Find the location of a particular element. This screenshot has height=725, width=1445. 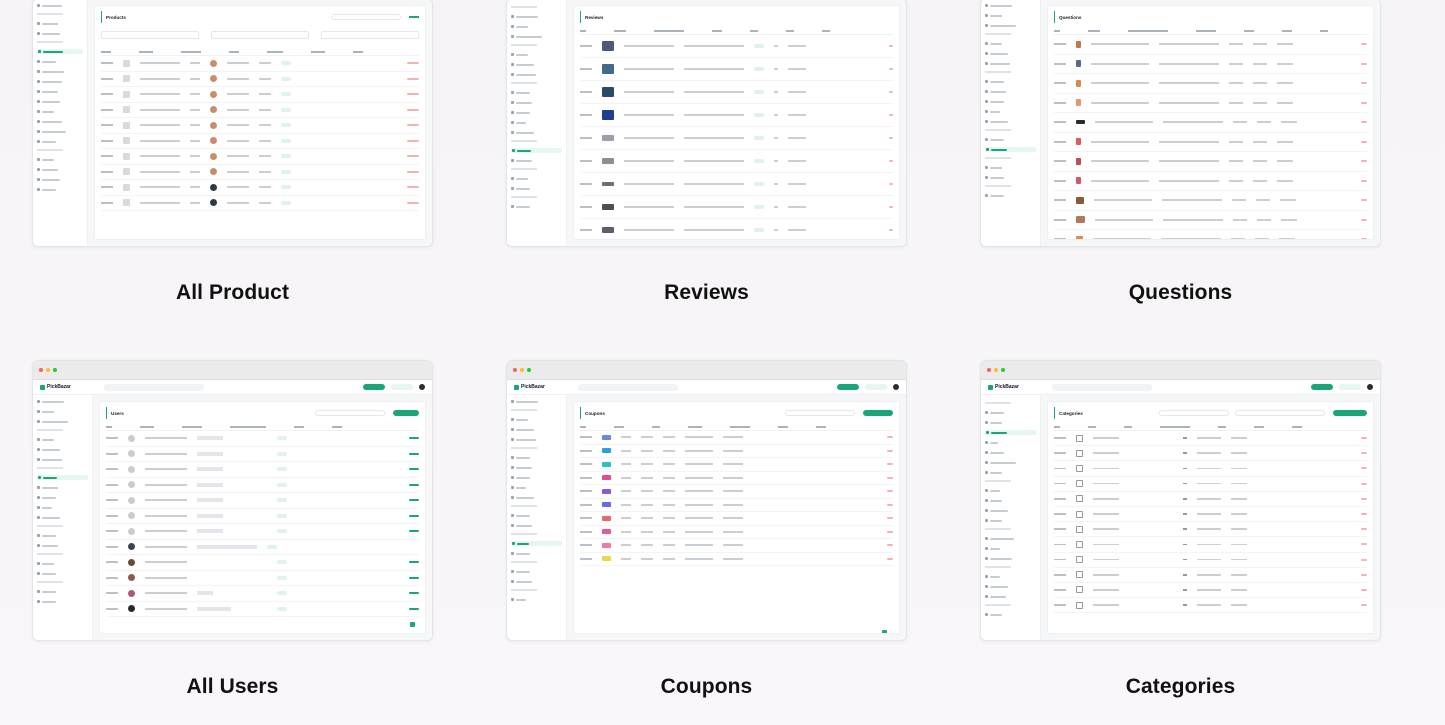

reviews-preview: Reviews is located at coordinates (706, 123).